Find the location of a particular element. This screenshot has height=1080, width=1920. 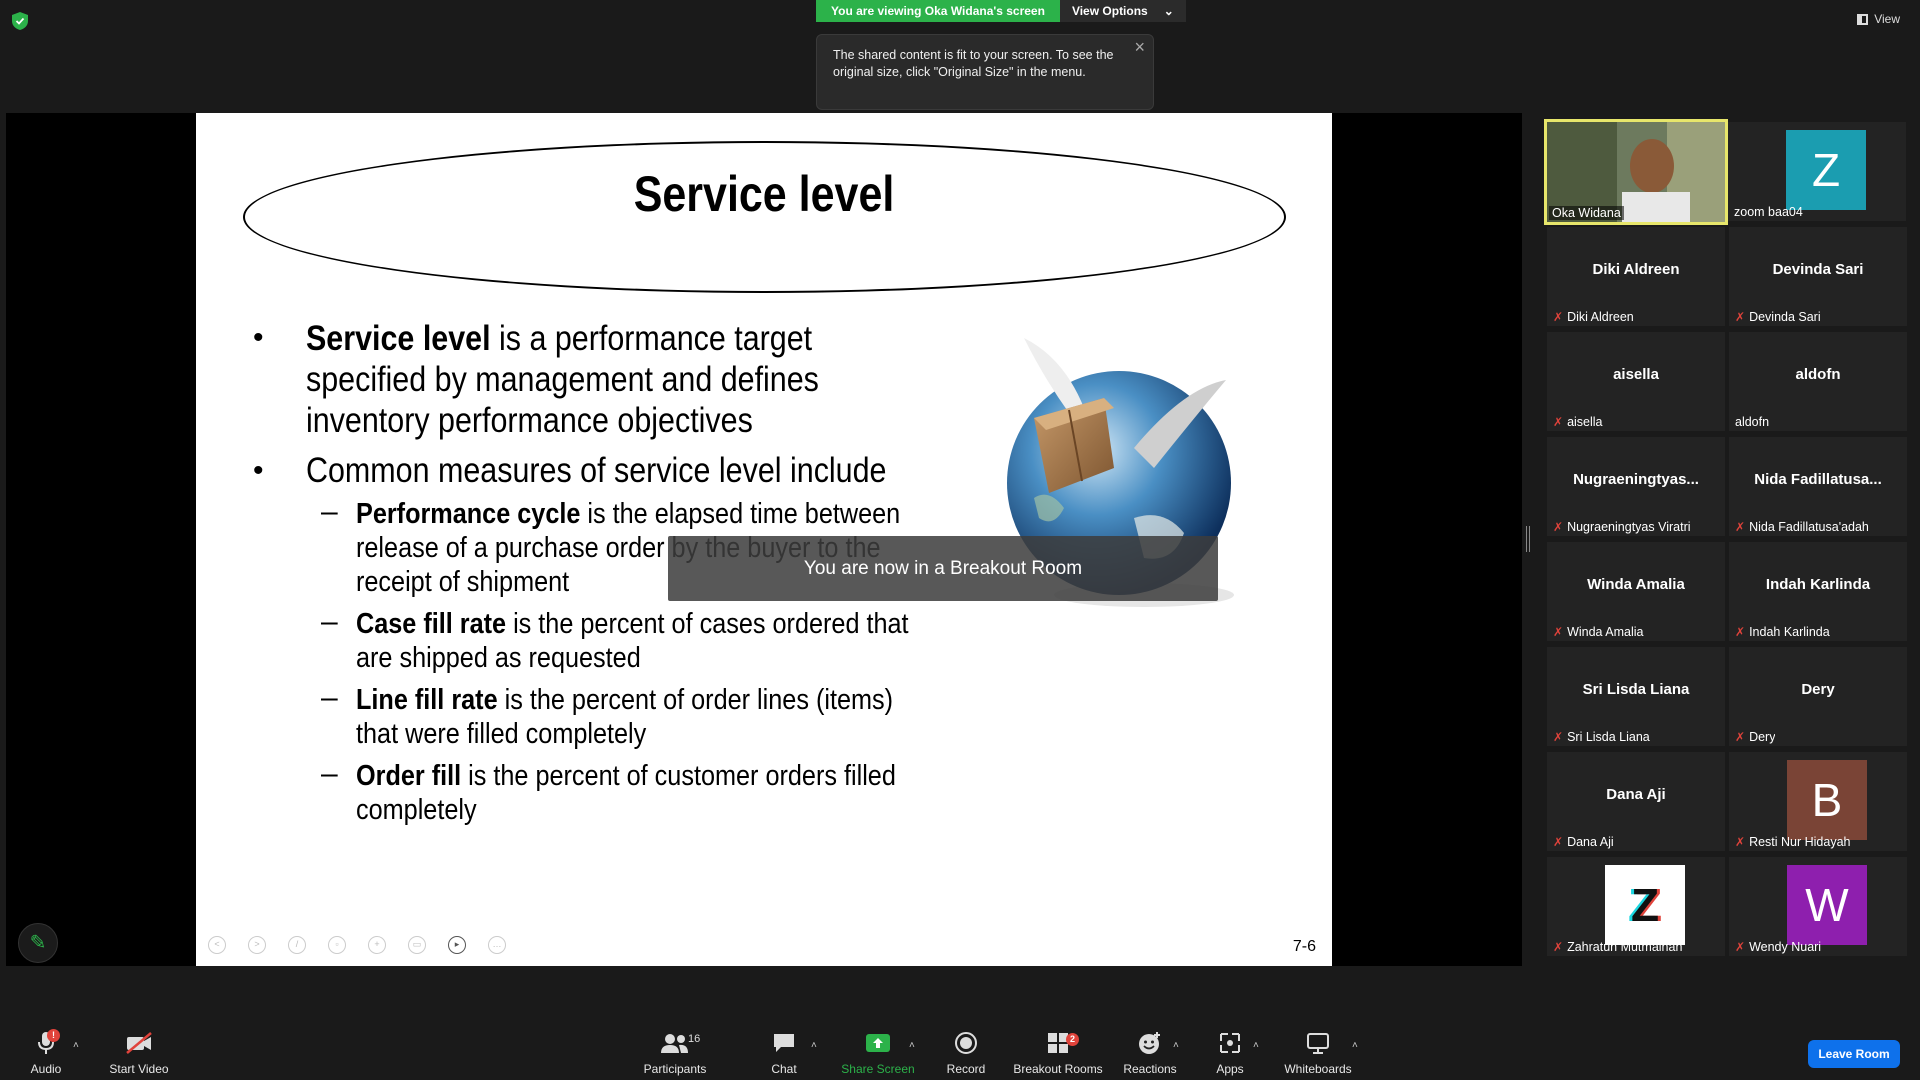

start-video-button: Start Video is located at coordinates (139, 1053).